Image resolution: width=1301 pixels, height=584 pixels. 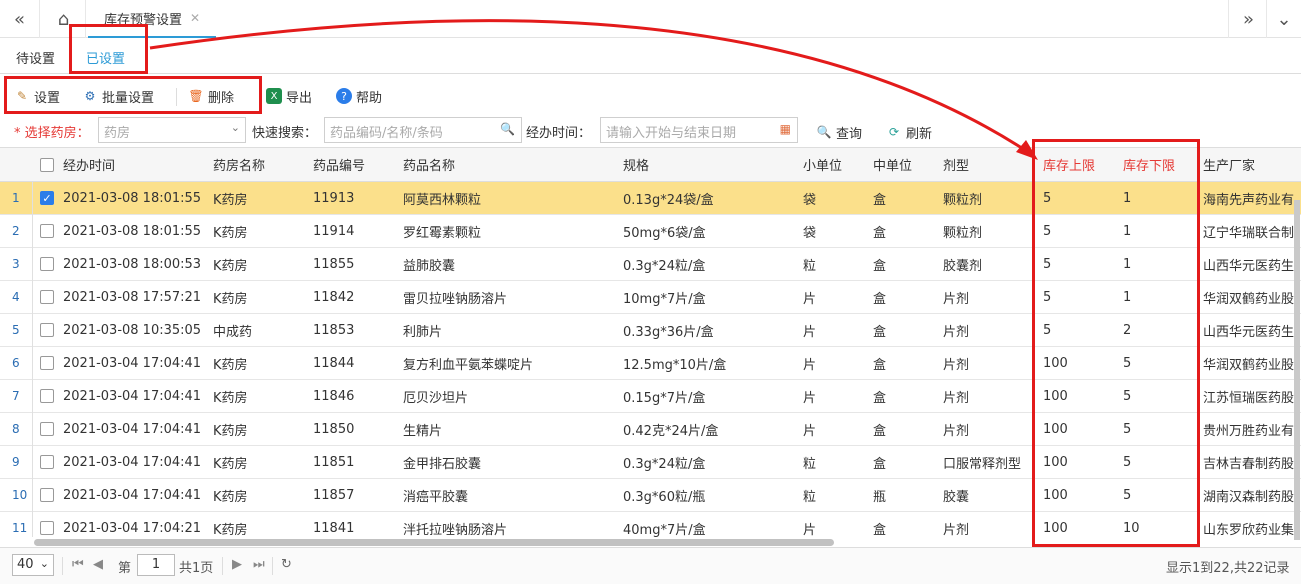 I want to click on help-button: ? 帮助, so click(x=359, y=96).